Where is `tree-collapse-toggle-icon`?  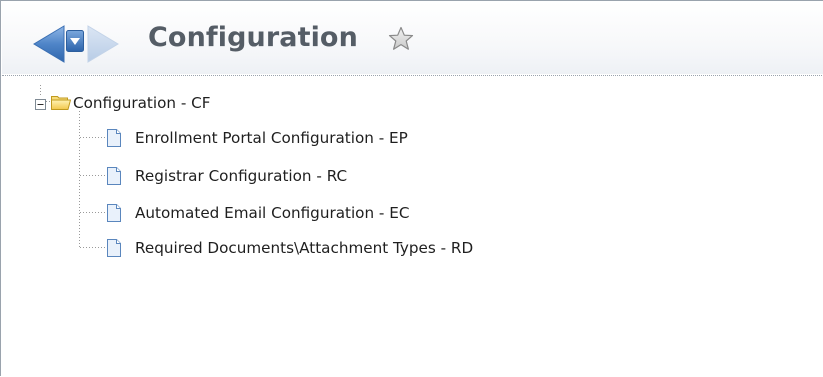 tree-collapse-toggle-icon is located at coordinates (40, 102).